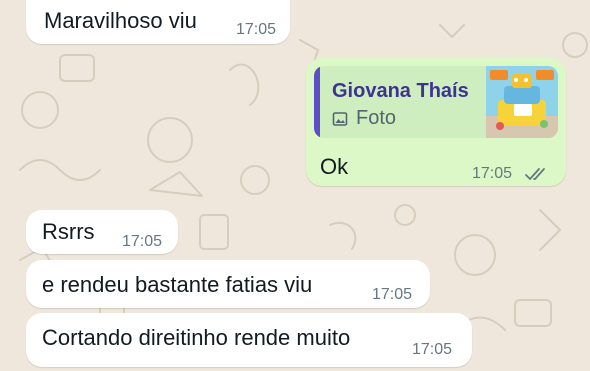 The width and height of the screenshot is (590, 371). Describe the element at coordinates (340, 118) in the screenshot. I see `photo-icon` at that location.